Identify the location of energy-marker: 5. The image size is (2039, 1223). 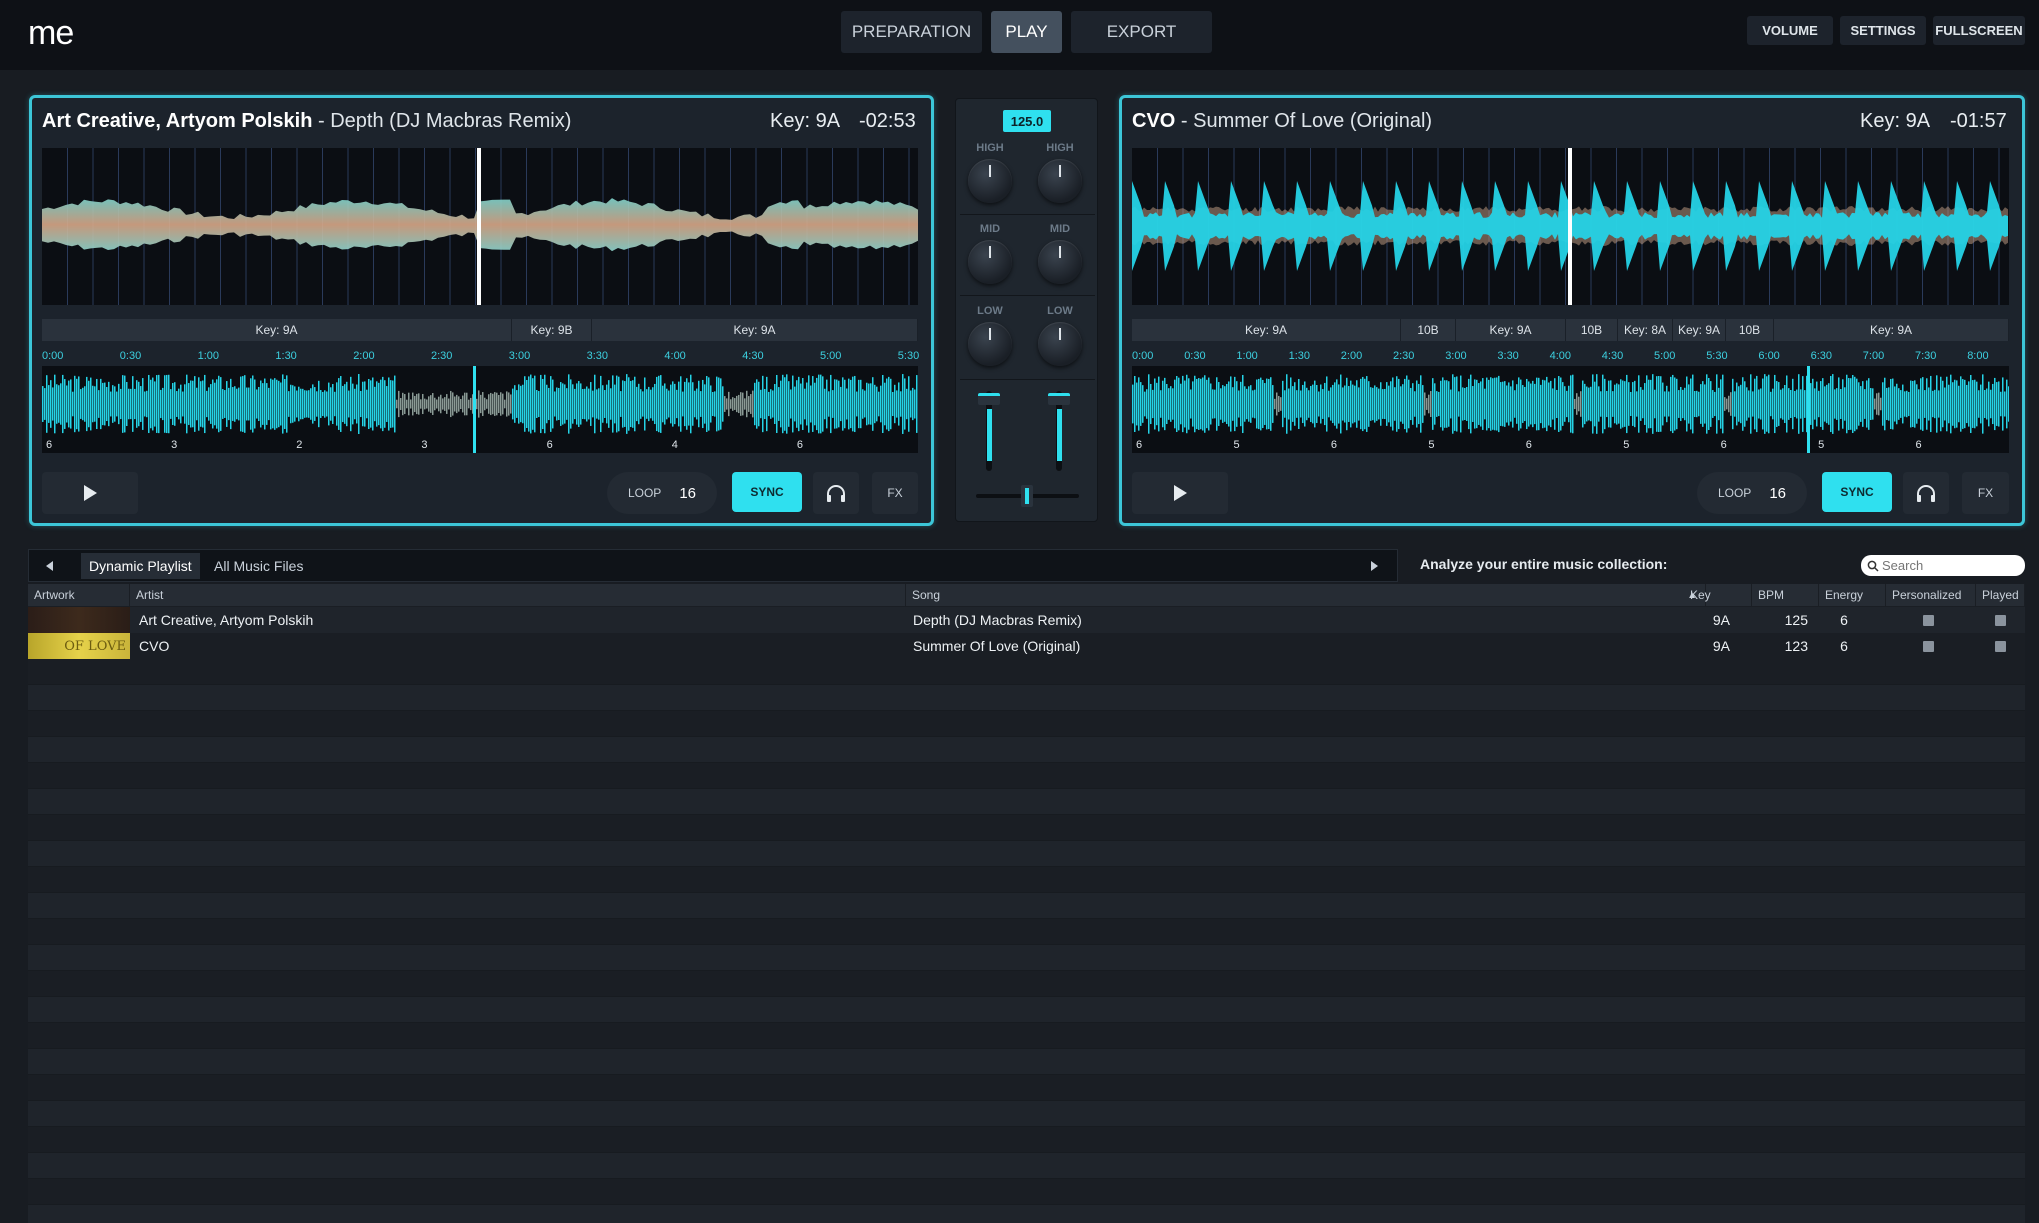
(1821, 445).